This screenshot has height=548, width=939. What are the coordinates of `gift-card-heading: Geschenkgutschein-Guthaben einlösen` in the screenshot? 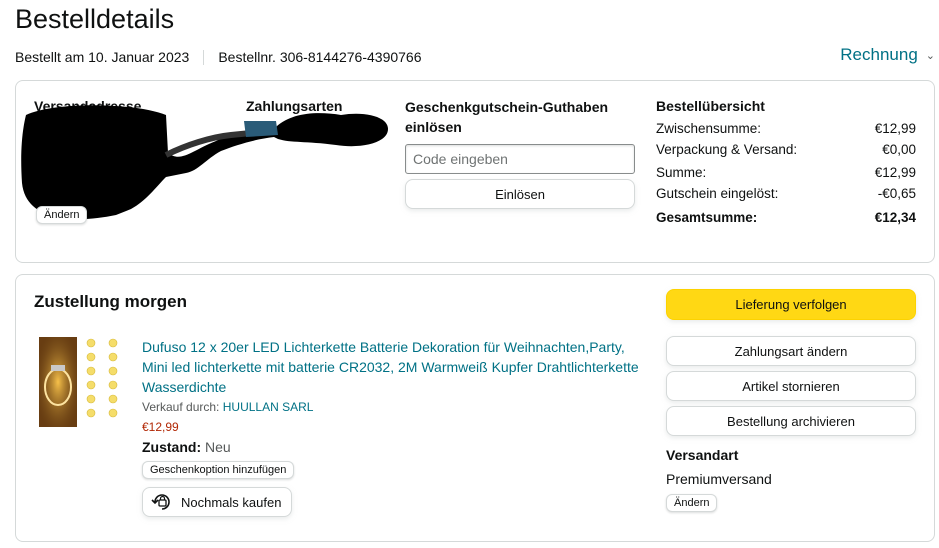 It's located at (507, 117).